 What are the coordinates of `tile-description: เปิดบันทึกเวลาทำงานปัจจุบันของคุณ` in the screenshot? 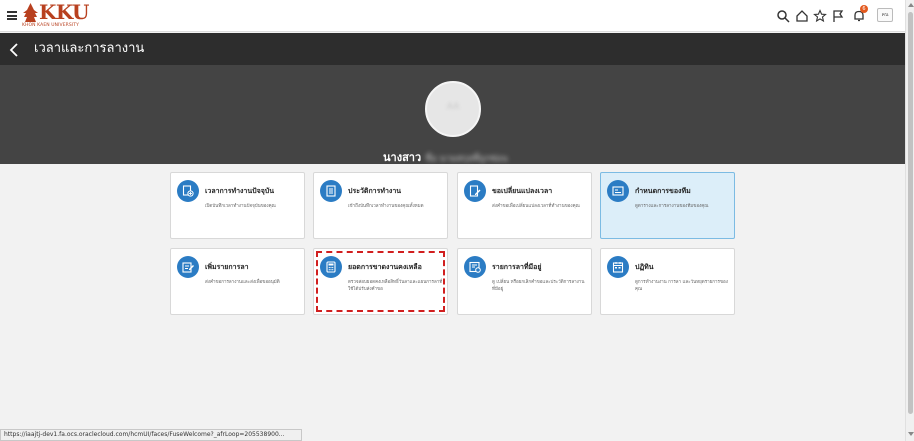 It's located at (240, 206).